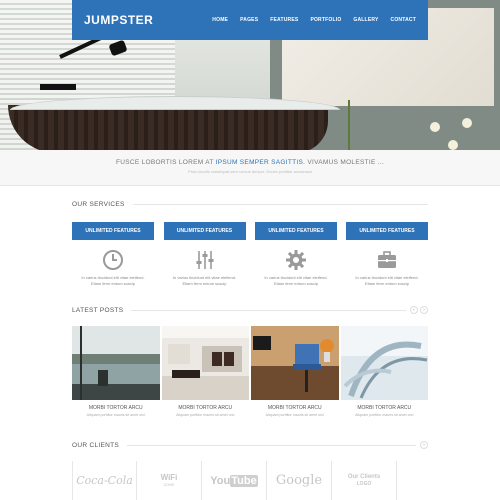 This screenshot has width=500, height=500. What do you see at coordinates (113, 260) in the screenshot?
I see `clock-icon` at bounding box center [113, 260].